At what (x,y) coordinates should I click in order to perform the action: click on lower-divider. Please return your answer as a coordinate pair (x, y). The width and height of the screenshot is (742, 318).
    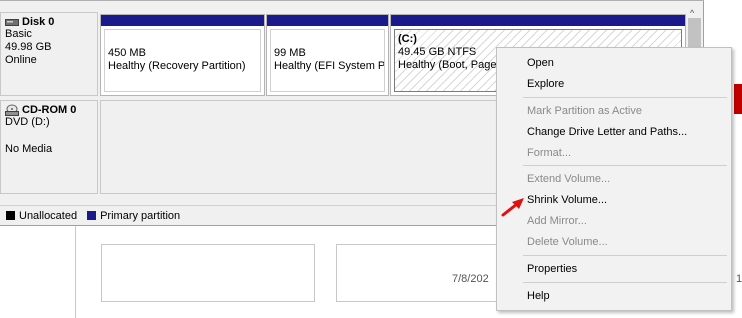
    Looking at the image, I should click on (75, 272).